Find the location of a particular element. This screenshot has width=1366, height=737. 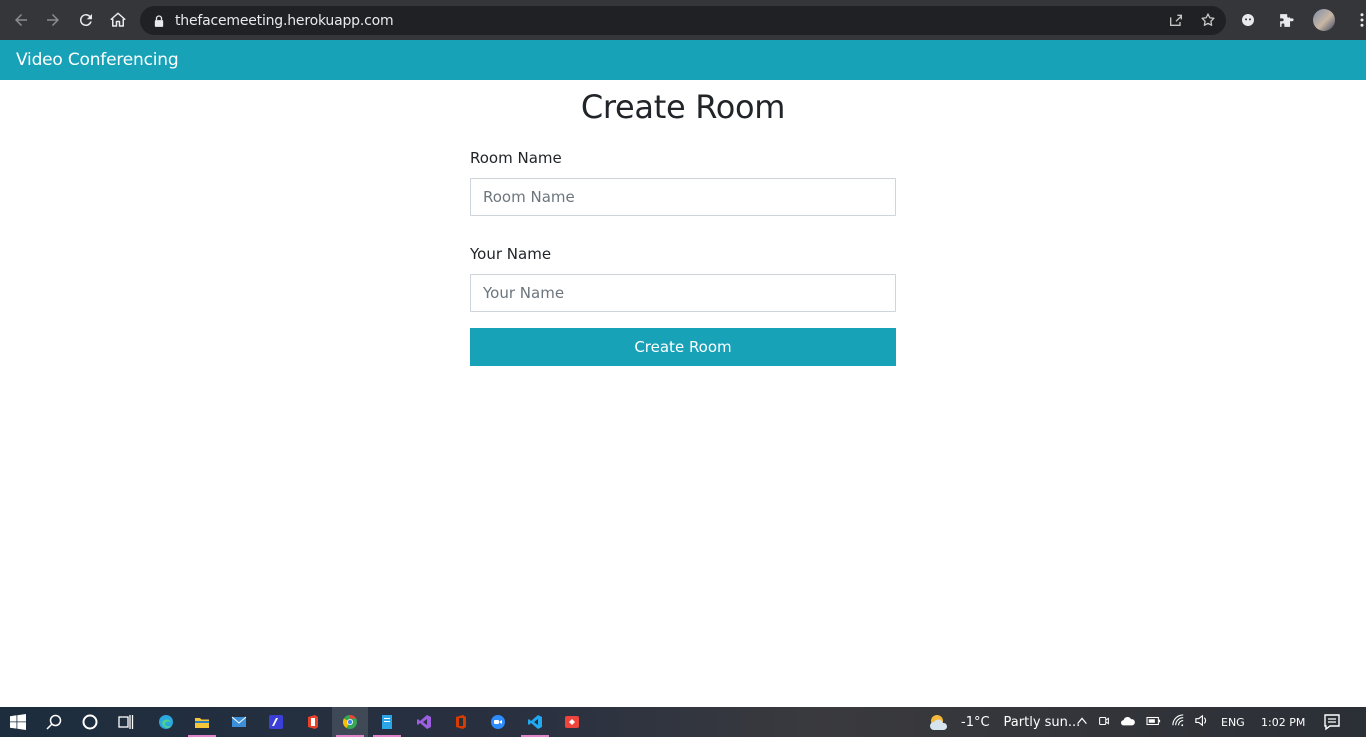

home-icon is located at coordinates (118, 19).